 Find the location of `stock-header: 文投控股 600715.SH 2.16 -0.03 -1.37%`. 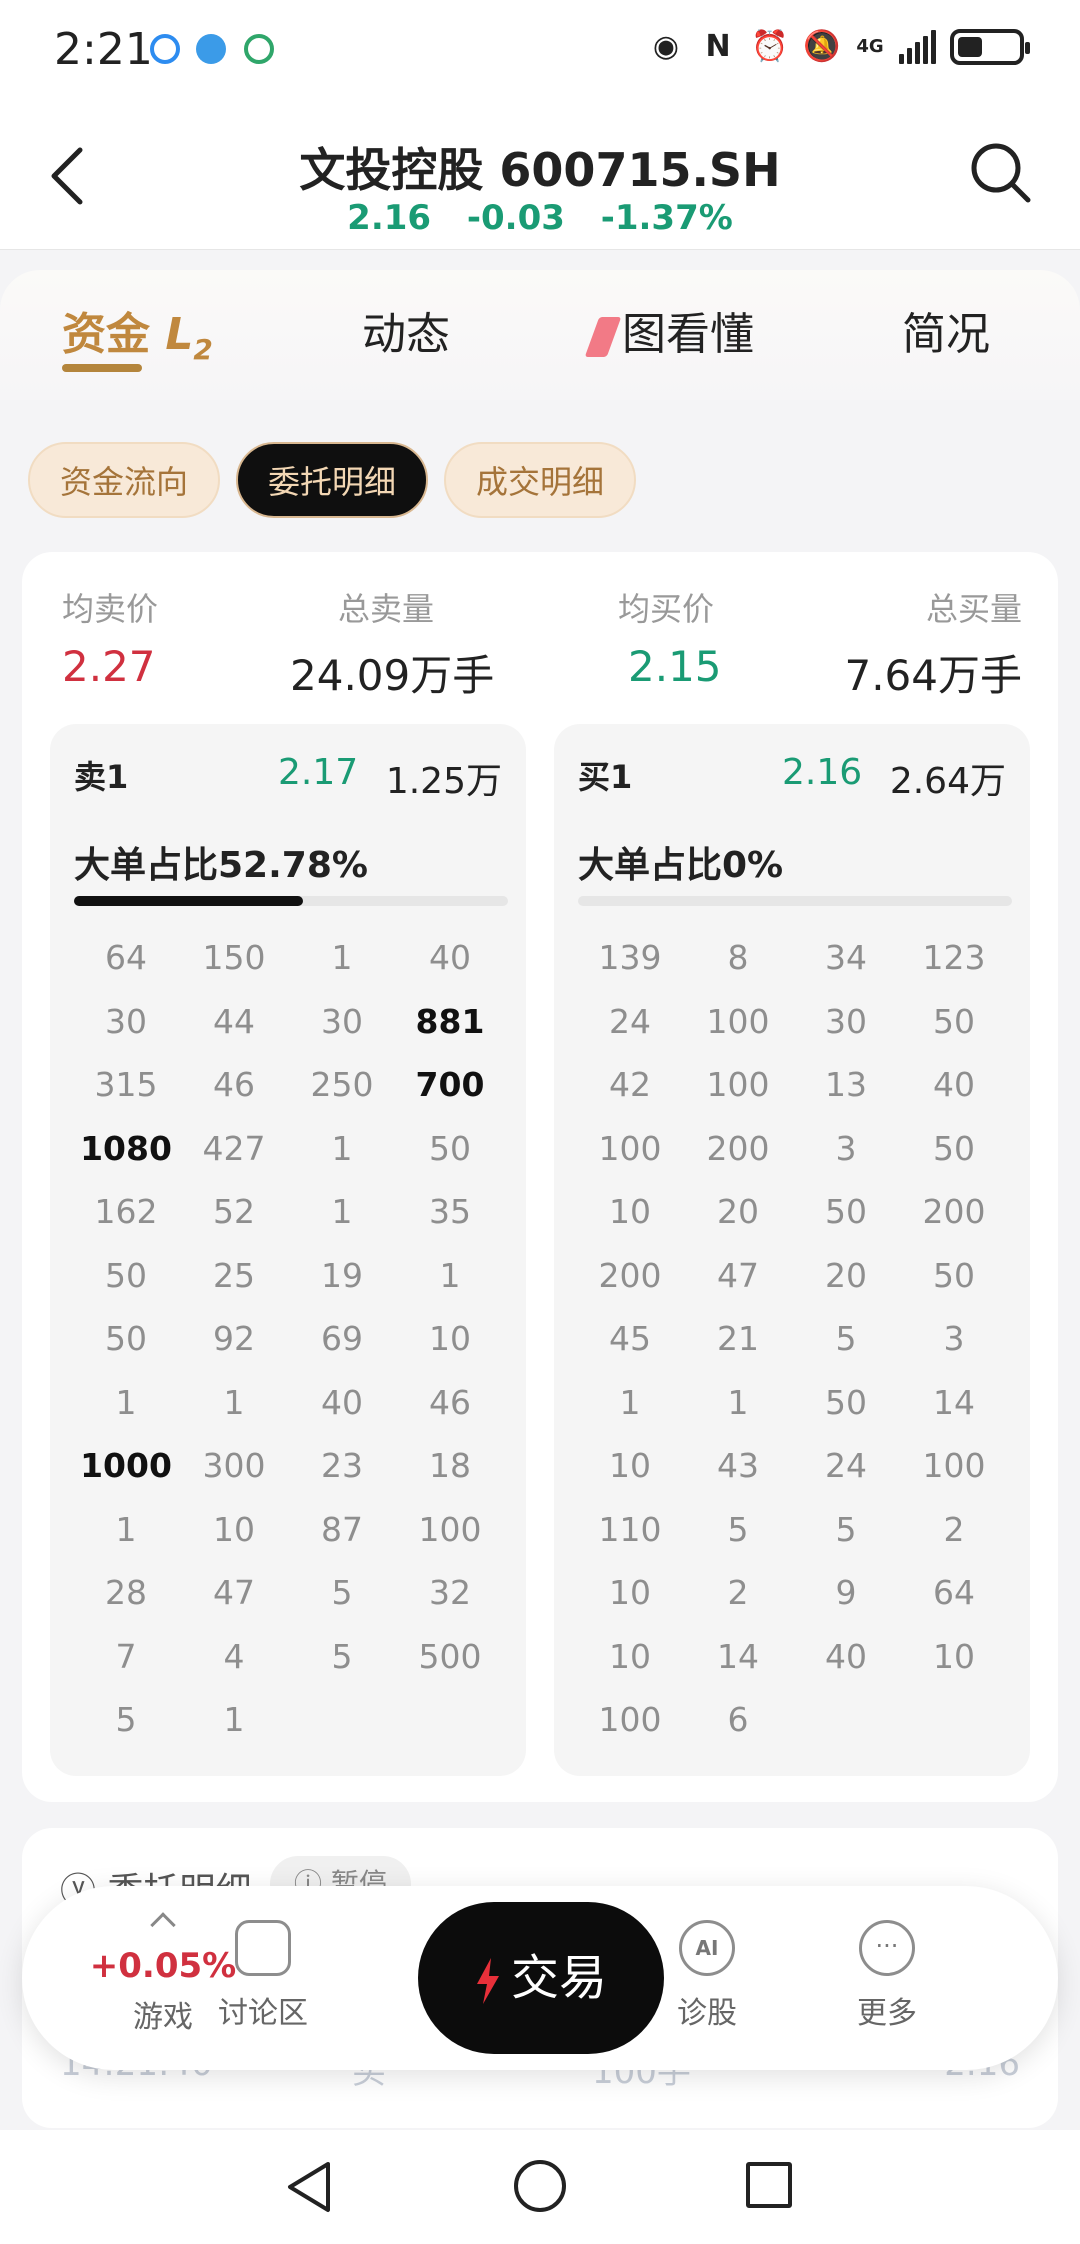

stock-header: 文投控股 600715.SH 2.16 -0.03 -1.37% is located at coordinates (540, 175).